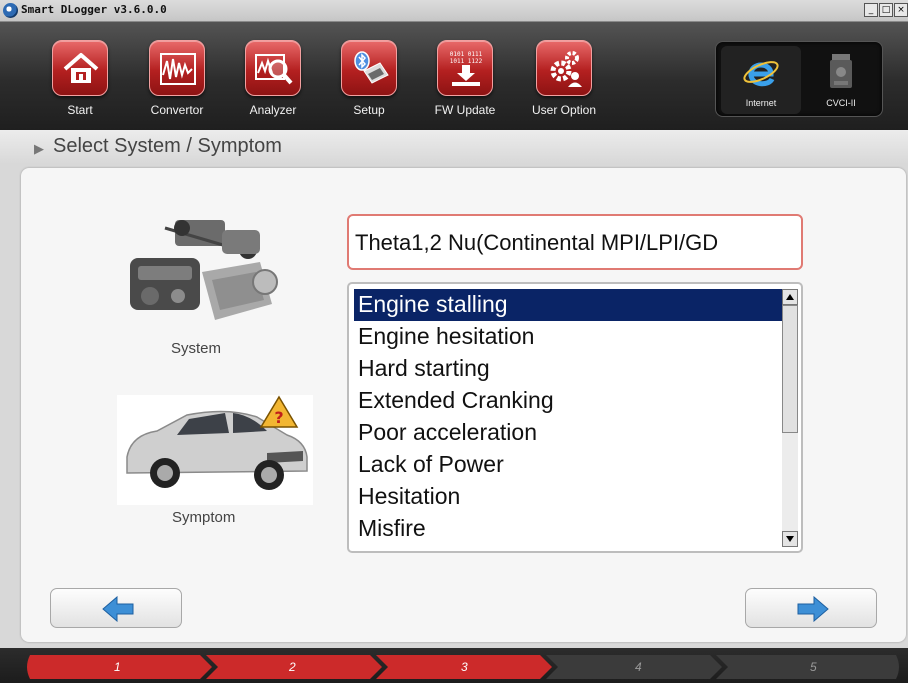 The image size is (908, 683). Describe the element at coordinates (569, 465) in the screenshot. I see `list-item: Lack of Power` at that location.